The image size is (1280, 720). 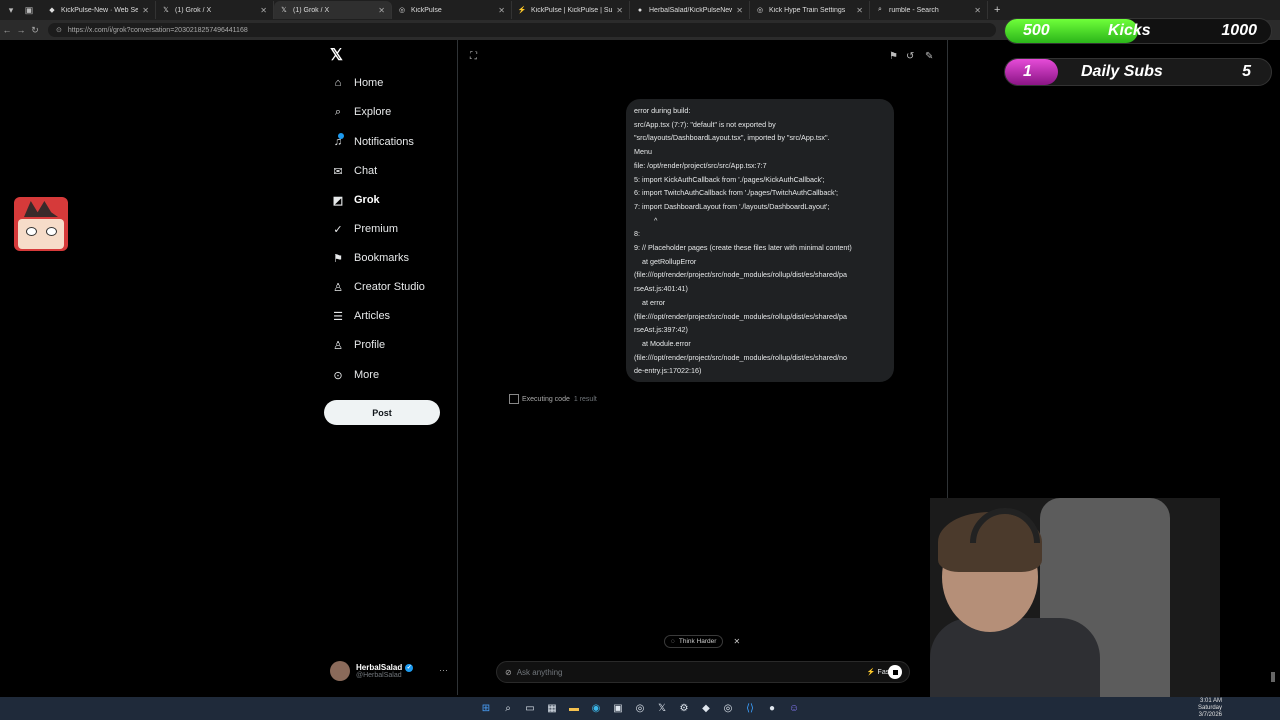 What do you see at coordinates (452, 10) in the screenshot?
I see `browser-tab: ◎ KickPulse ✕` at bounding box center [452, 10].